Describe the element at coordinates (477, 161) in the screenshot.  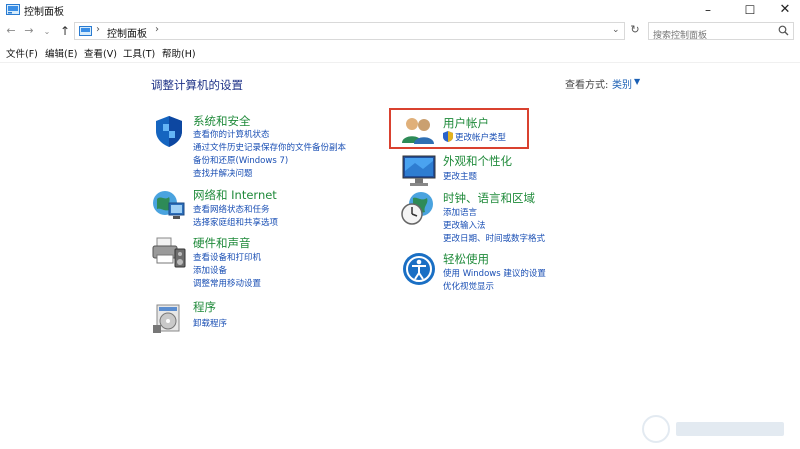
I see `category-title-appearance: 外观和个性化` at that location.